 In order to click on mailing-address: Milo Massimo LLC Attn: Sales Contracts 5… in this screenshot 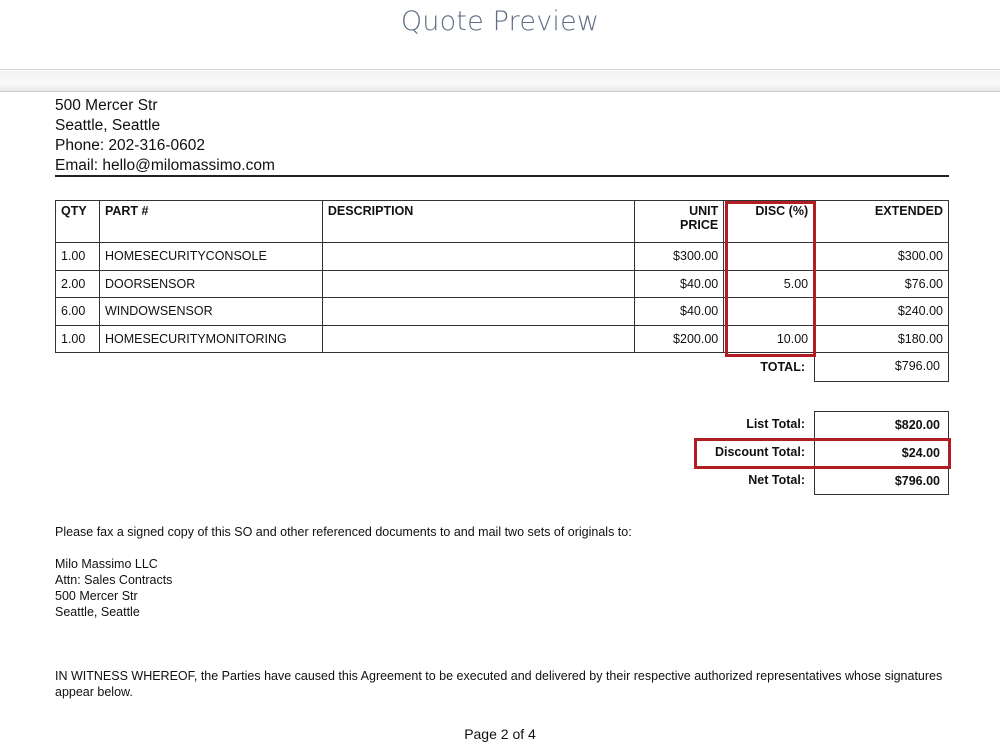, I will do `click(113, 588)`.